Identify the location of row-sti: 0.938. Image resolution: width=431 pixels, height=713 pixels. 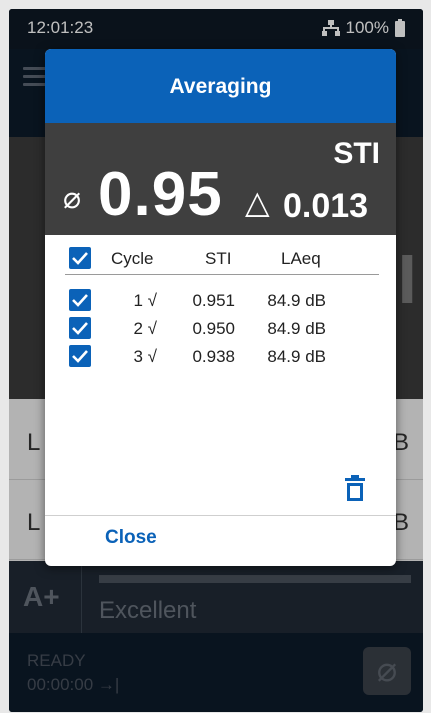
(213, 356).